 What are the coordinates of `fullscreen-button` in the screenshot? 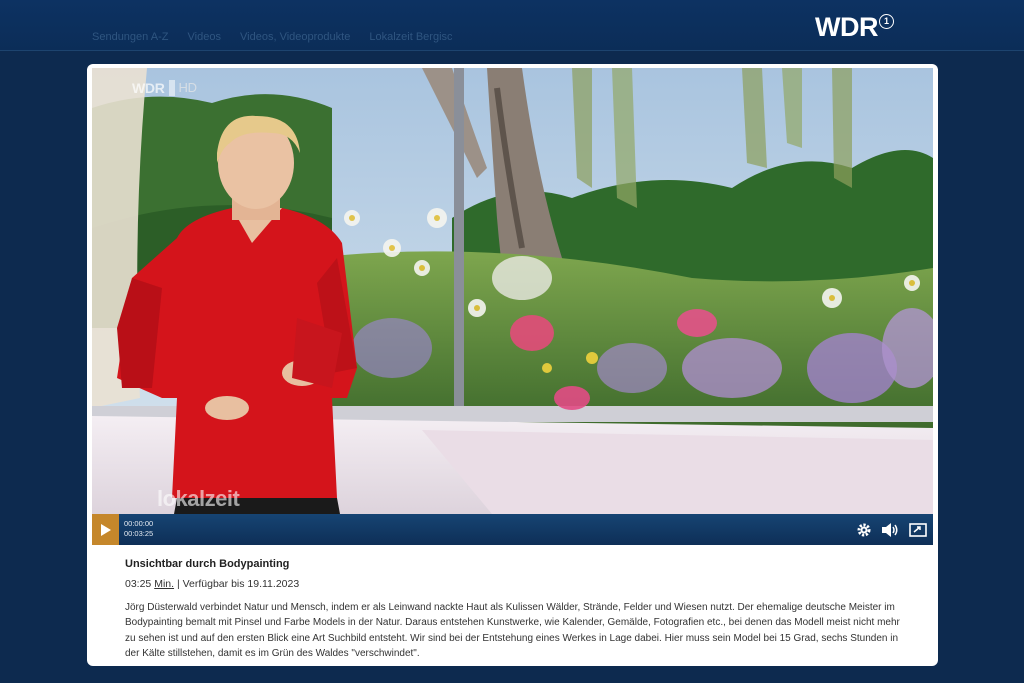 It's located at (918, 530).